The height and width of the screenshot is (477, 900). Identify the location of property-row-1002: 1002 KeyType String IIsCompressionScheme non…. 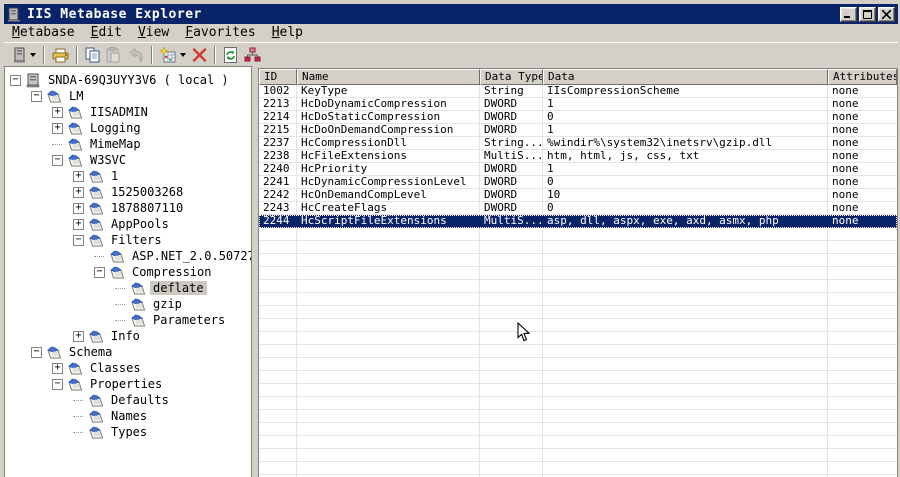
(578, 91).